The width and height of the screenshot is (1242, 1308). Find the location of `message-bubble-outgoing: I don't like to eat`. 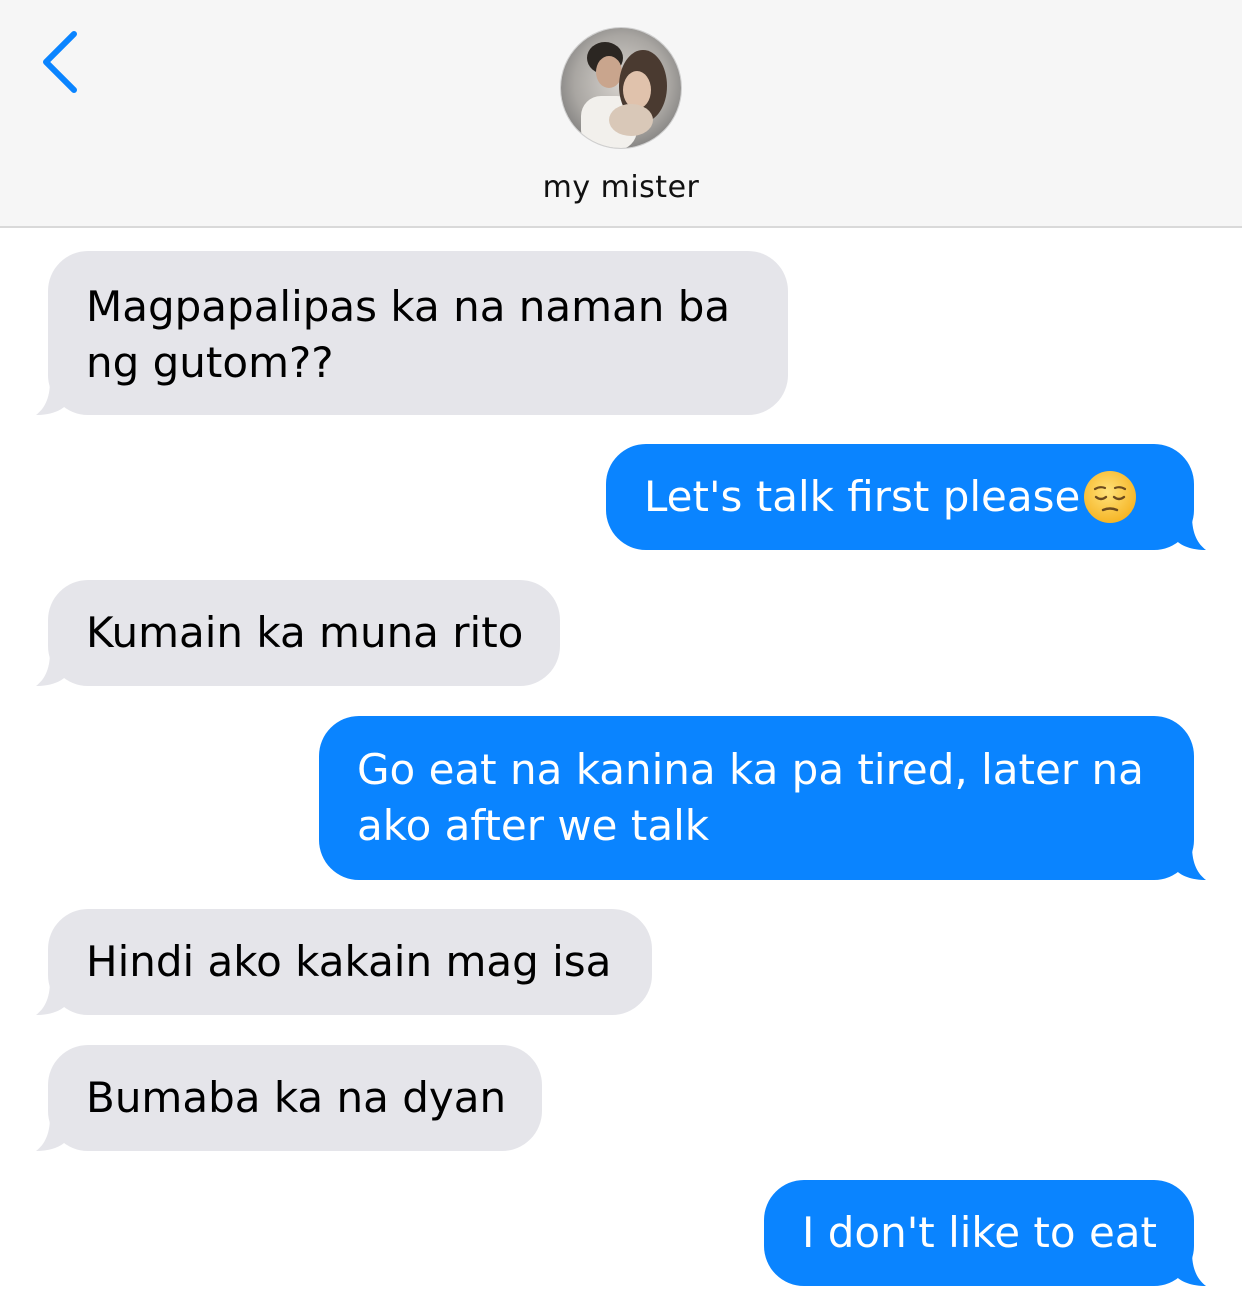

message-bubble-outgoing: I don't like to eat is located at coordinates (985, 1233).